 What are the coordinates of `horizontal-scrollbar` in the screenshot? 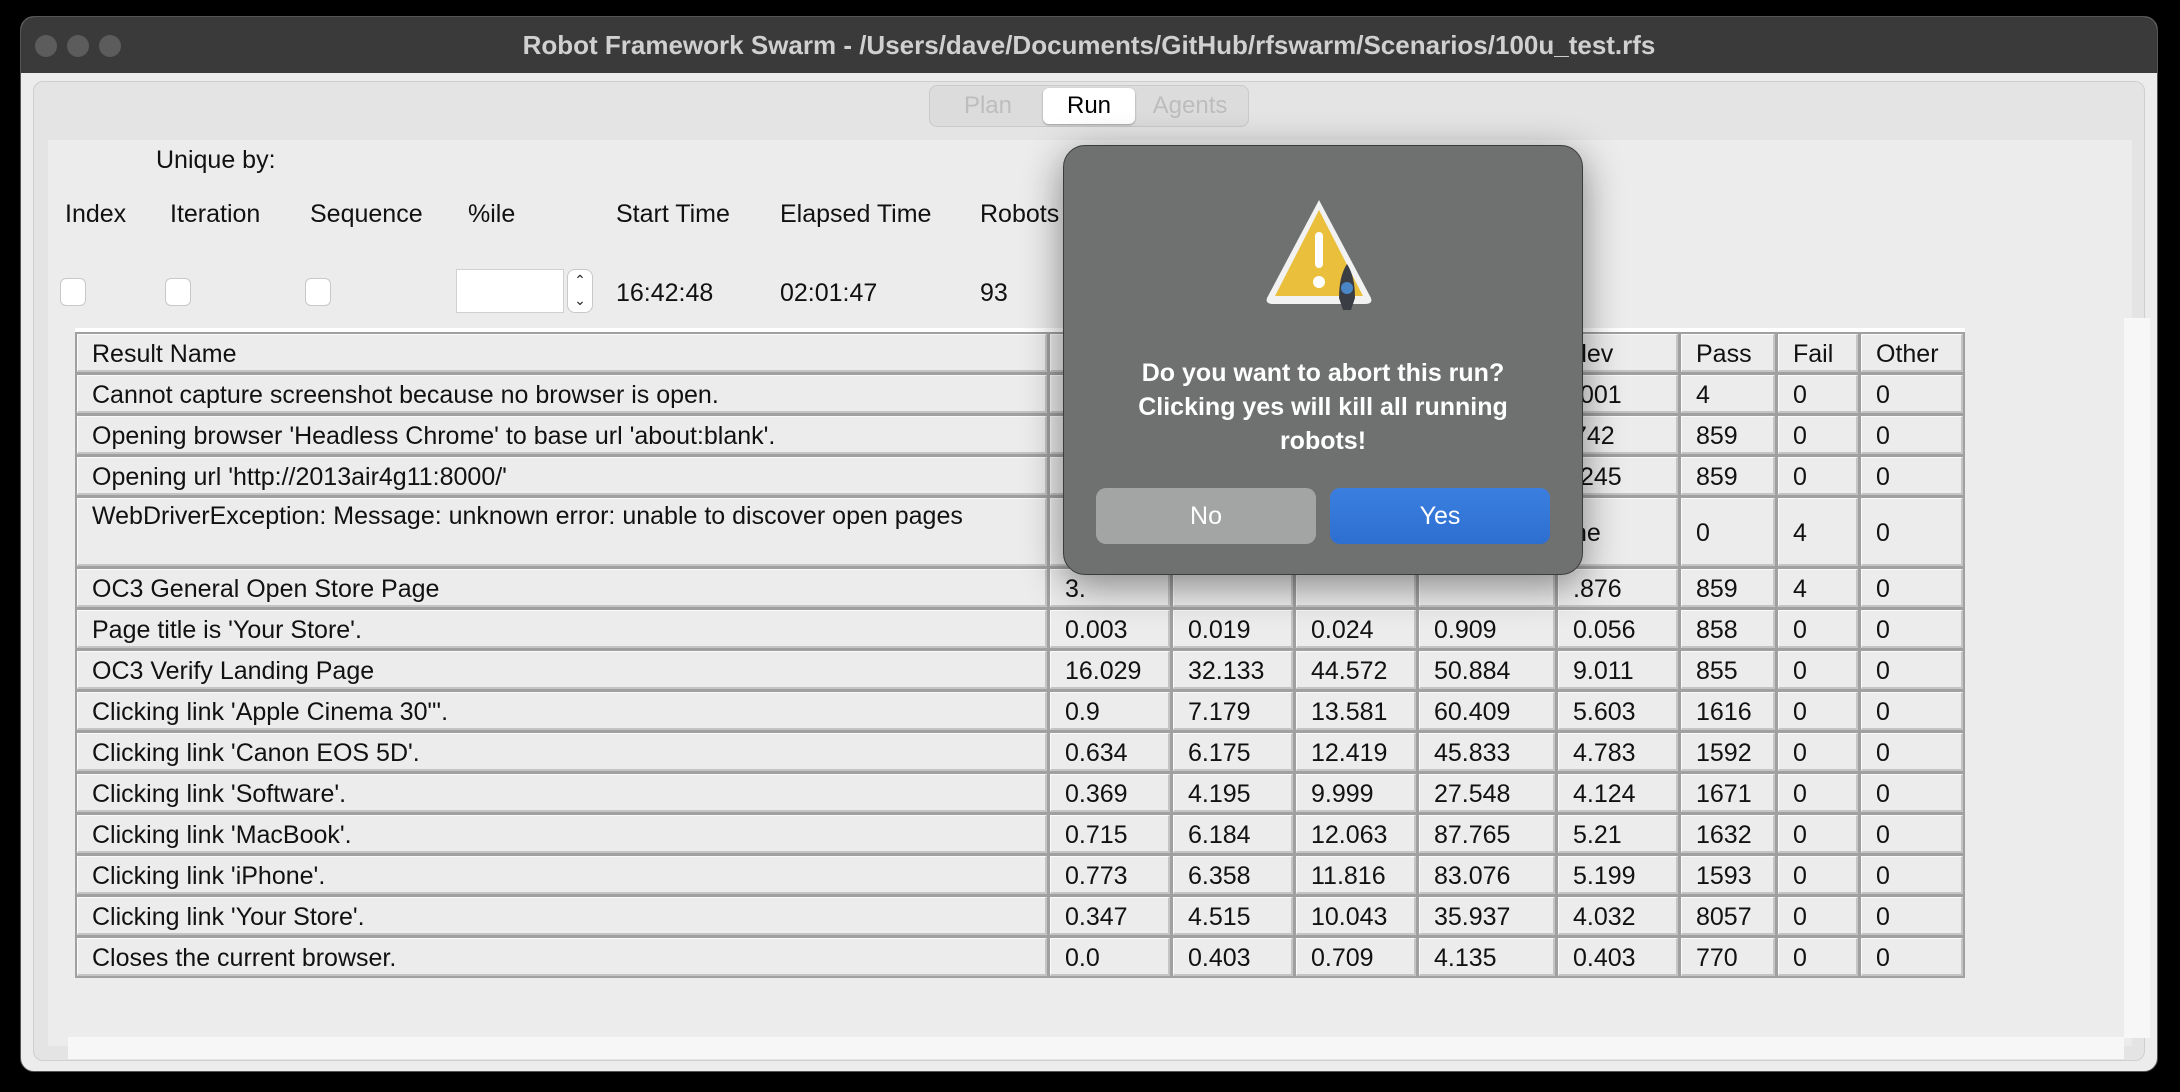 It's located at (1096, 1048).